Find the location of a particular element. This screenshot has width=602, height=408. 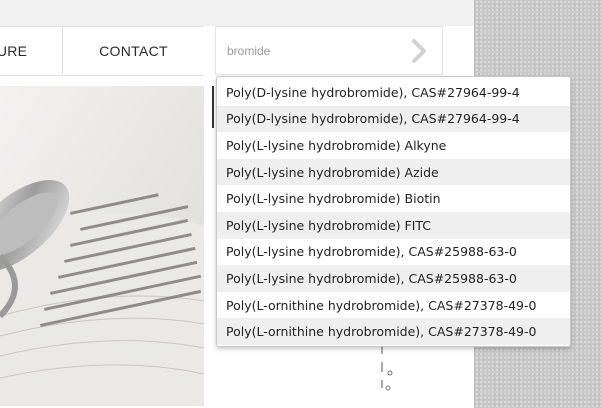

nav-item-partial-label: TURE is located at coordinates (14, 51).